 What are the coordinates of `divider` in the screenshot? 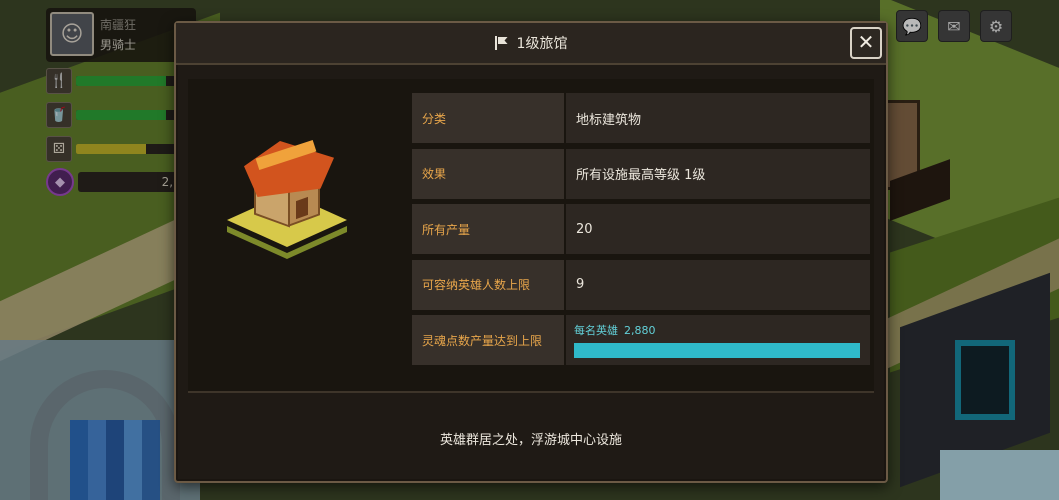 It's located at (531, 392).